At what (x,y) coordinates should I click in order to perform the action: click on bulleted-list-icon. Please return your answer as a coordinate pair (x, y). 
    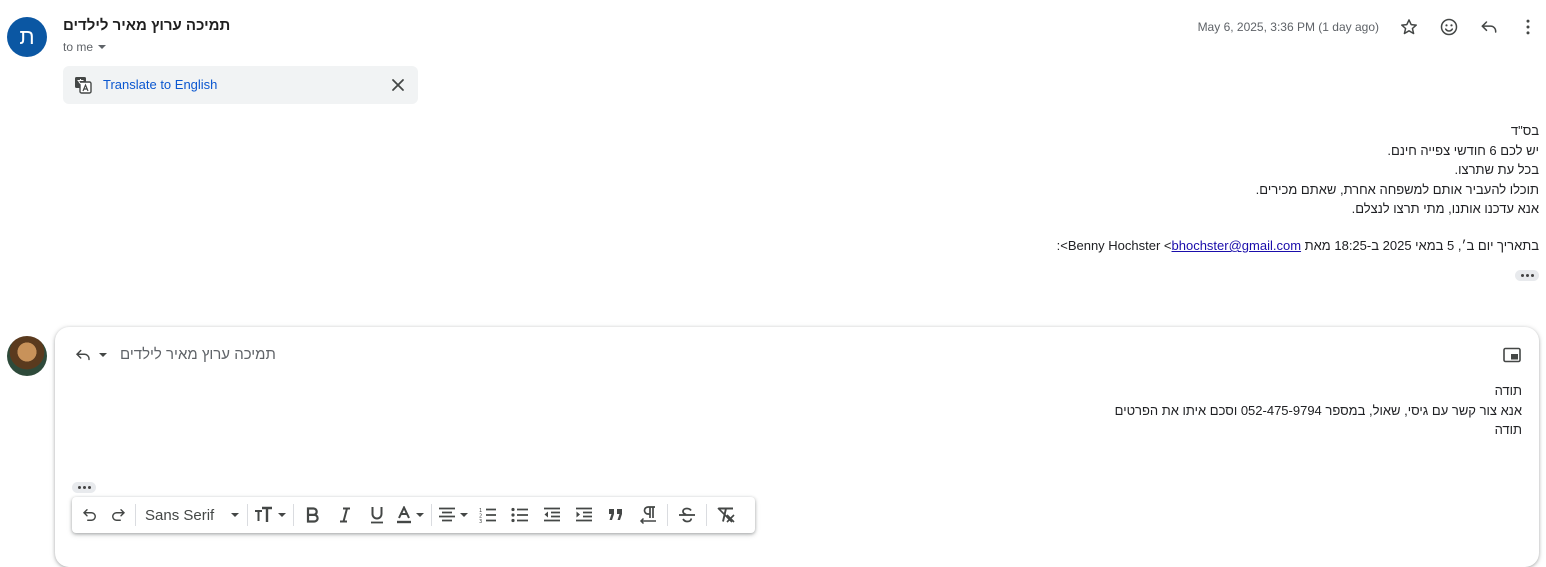
    Looking at the image, I should click on (520, 515).